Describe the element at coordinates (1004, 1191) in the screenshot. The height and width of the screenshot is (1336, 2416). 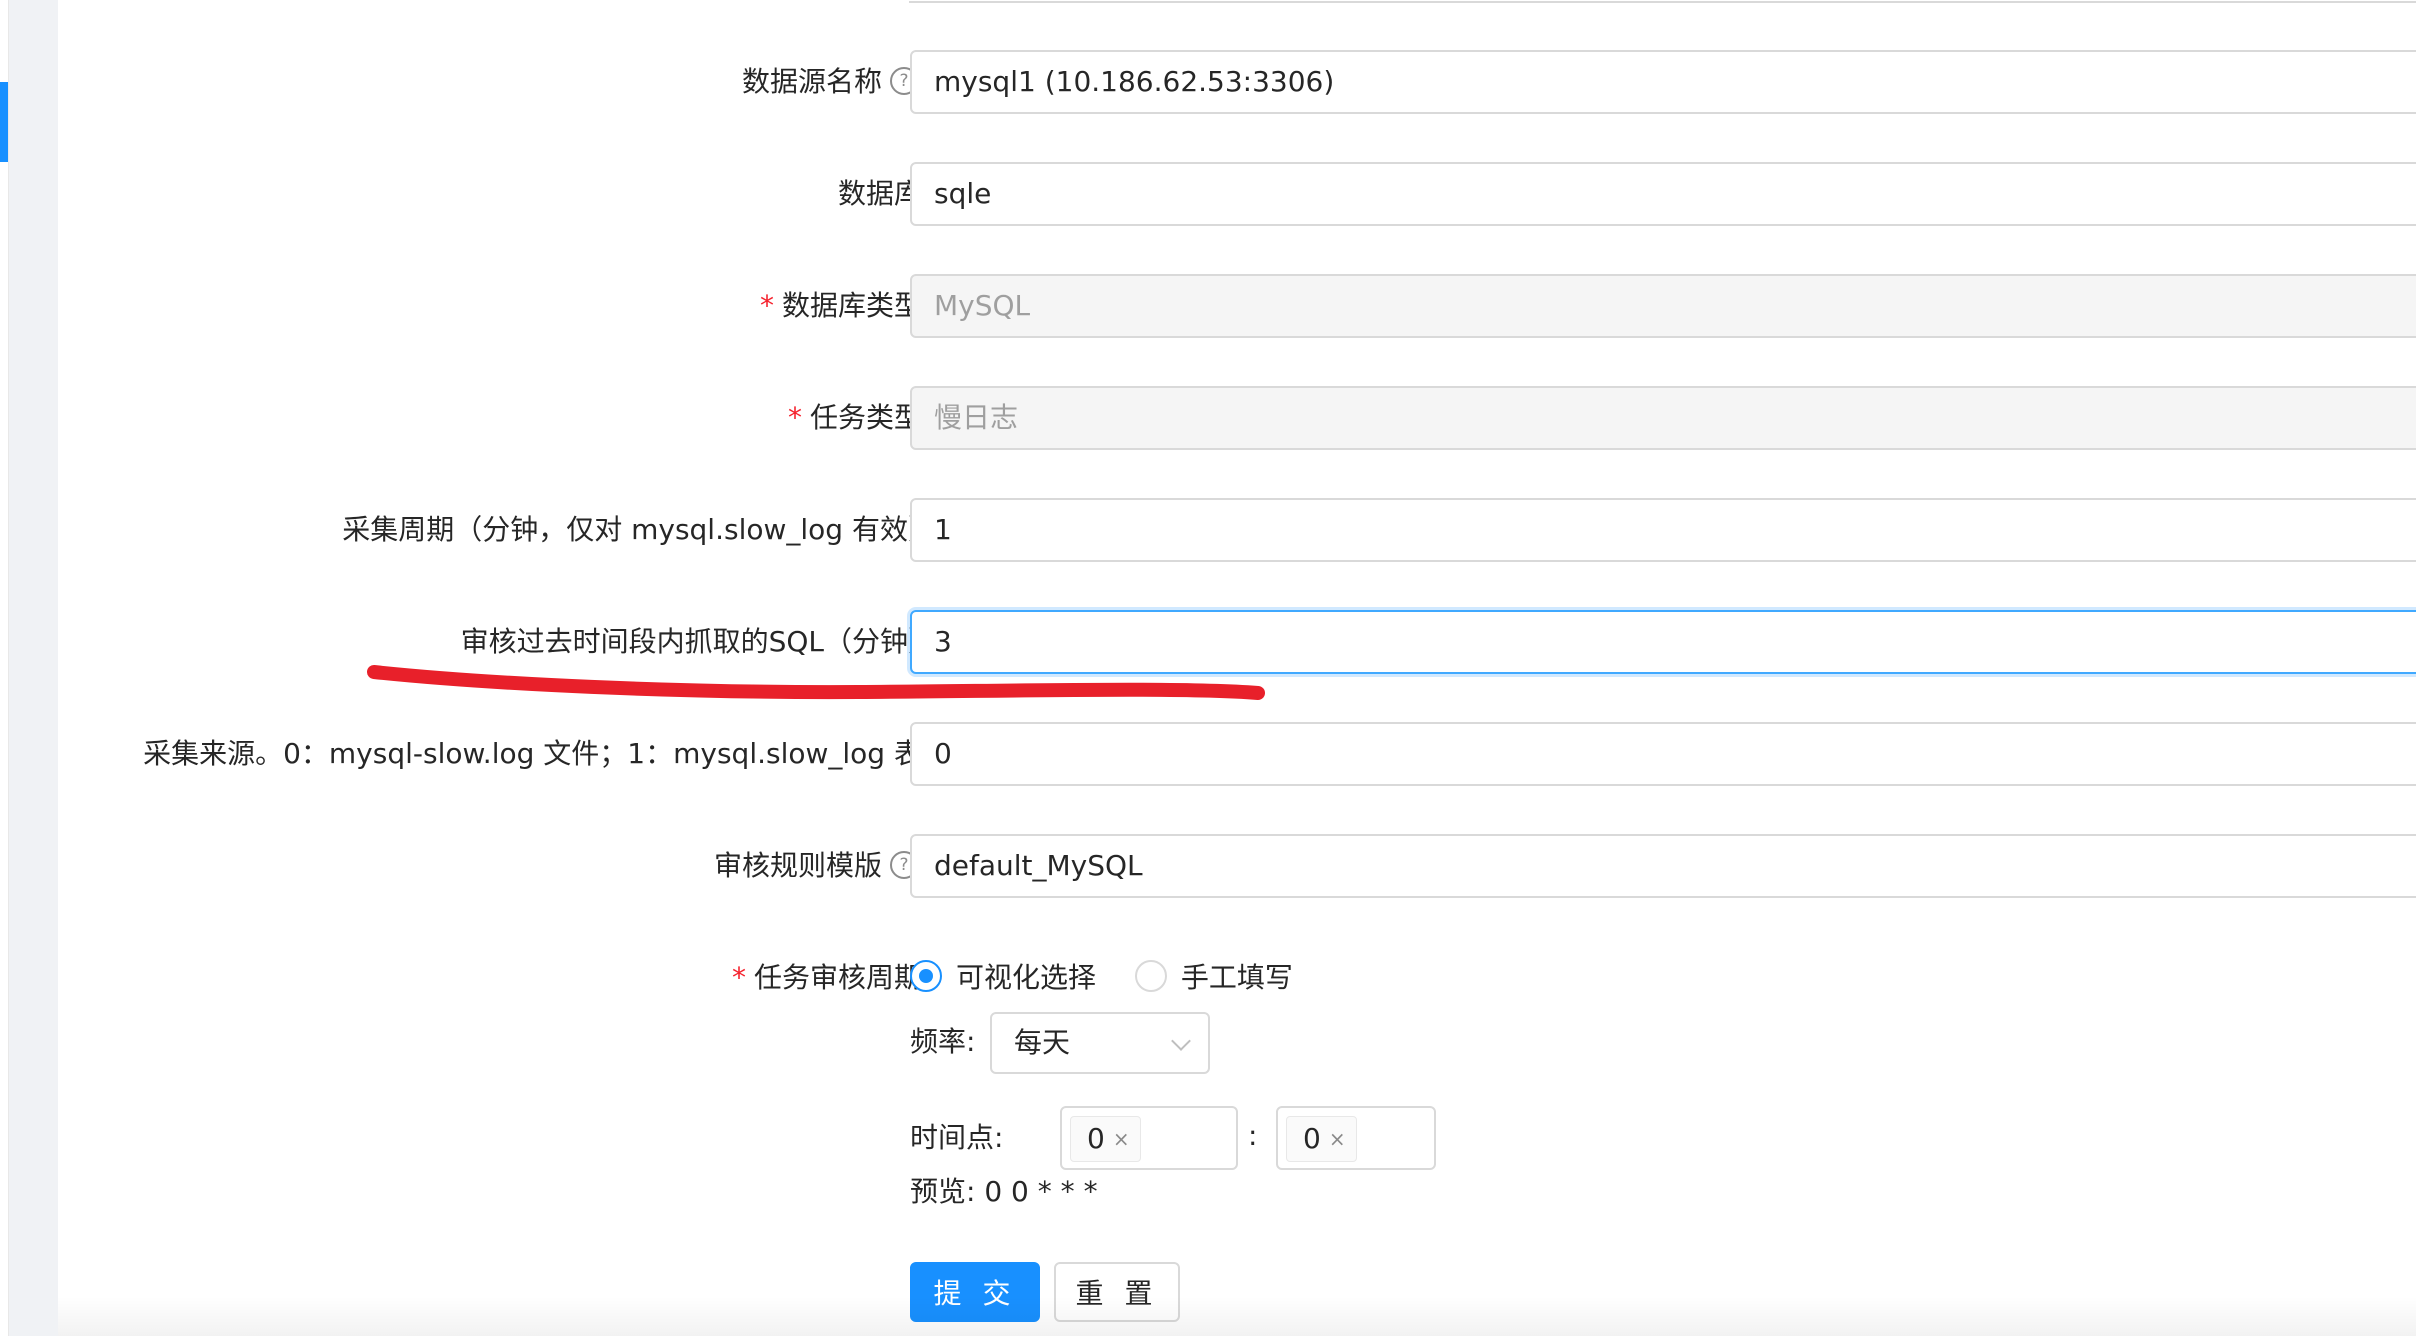
I see `cron-preview: 预览: 0 0 * * *` at that location.